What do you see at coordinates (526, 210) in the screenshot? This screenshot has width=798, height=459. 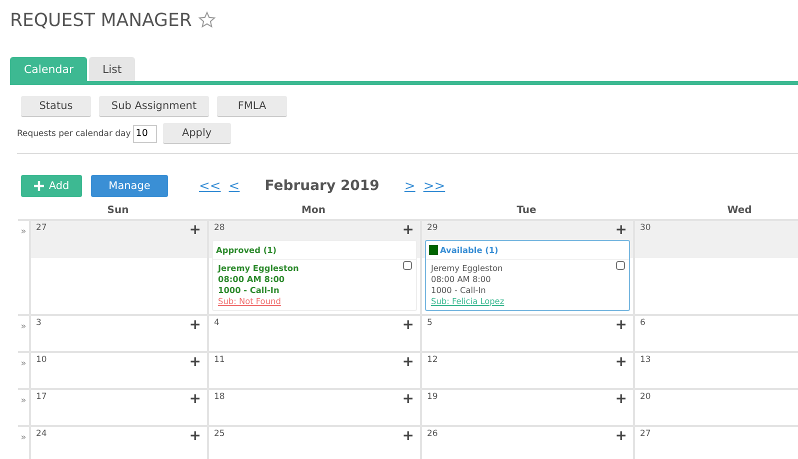 I see `weekday-header: Tue` at bounding box center [526, 210].